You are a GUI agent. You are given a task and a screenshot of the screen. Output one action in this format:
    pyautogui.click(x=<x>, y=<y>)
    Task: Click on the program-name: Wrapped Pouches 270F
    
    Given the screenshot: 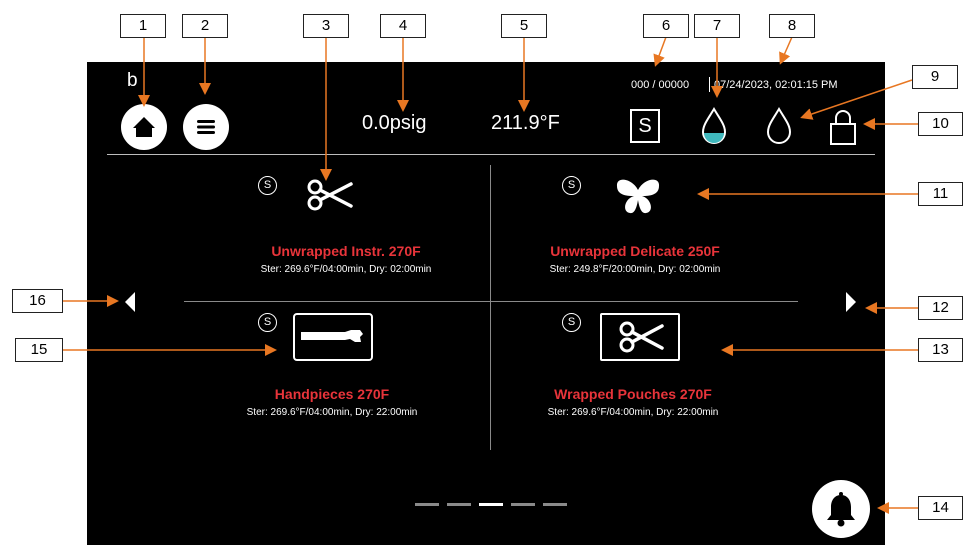 What is the action you would take?
    pyautogui.click(x=633, y=394)
    